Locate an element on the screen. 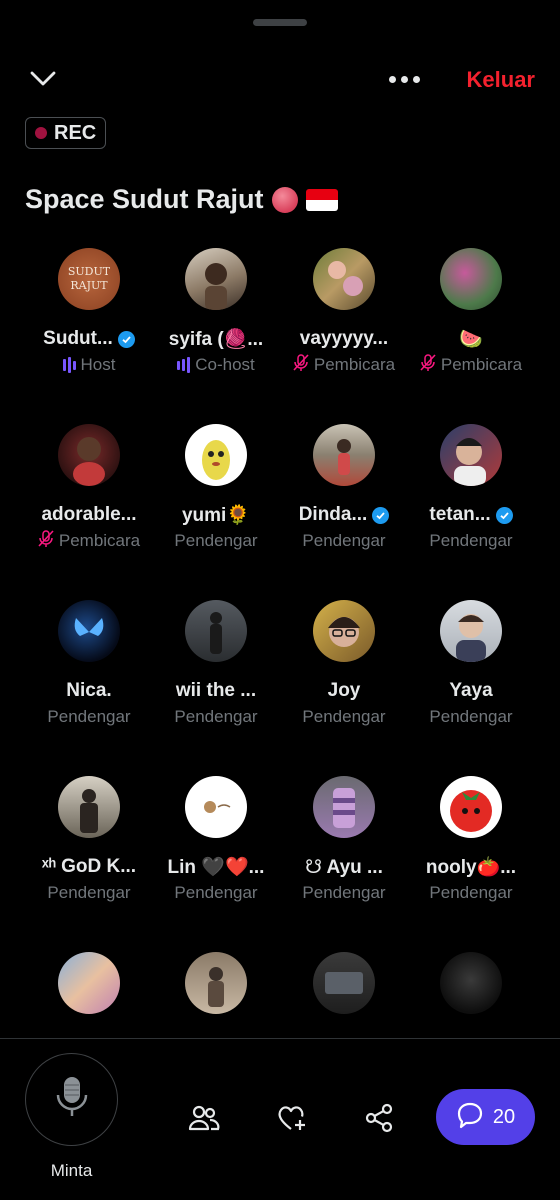 The height and width of the screenshot is (1200, 560). comments-button: 20 is located at coordinates (485, 1117).